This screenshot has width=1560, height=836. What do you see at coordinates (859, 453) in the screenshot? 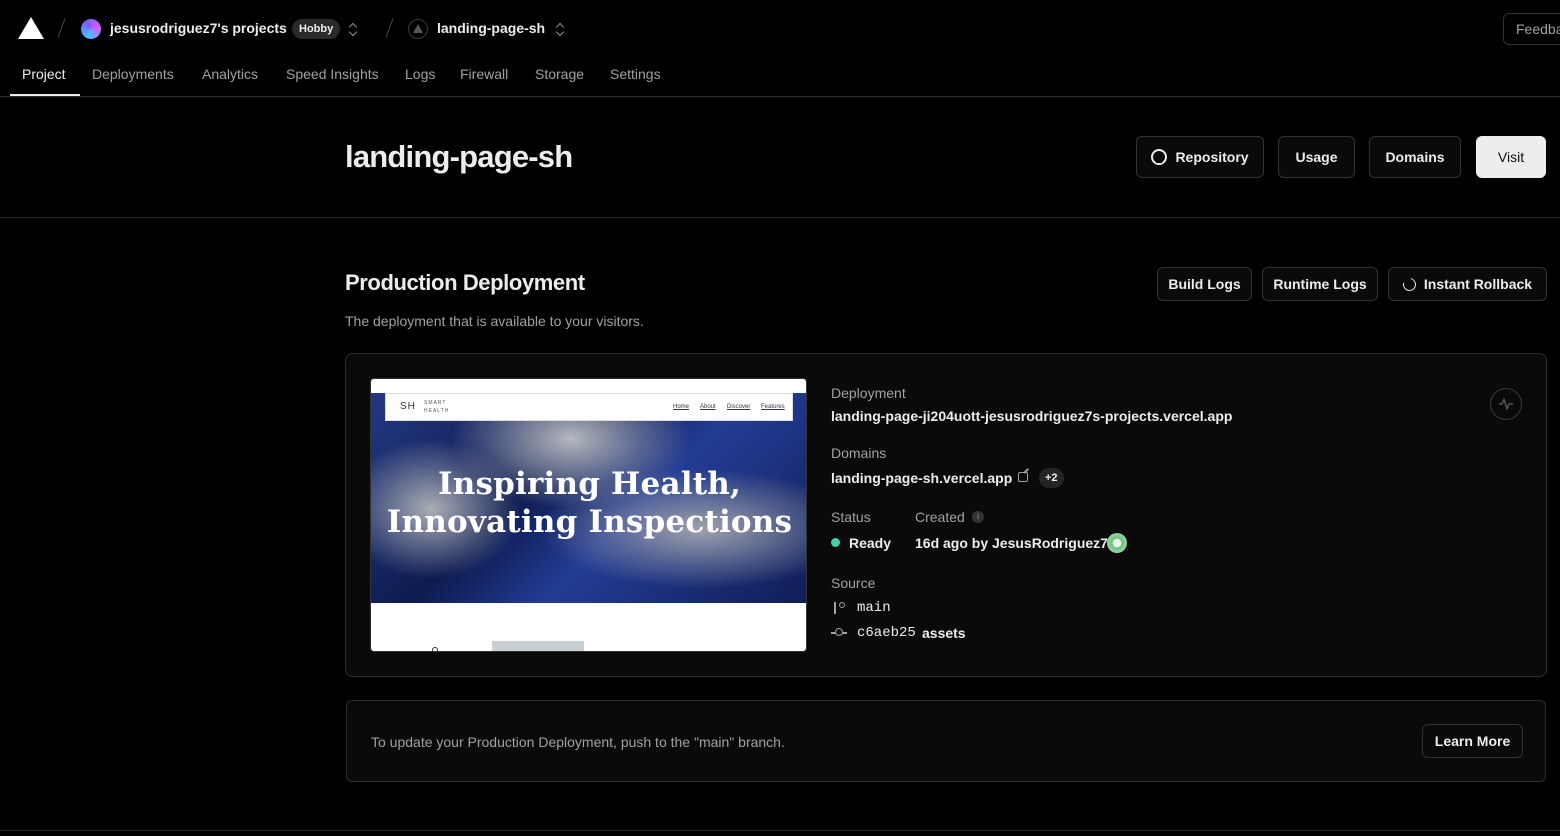
I see `domains-label: Domains` at bounding box center [859, 453].